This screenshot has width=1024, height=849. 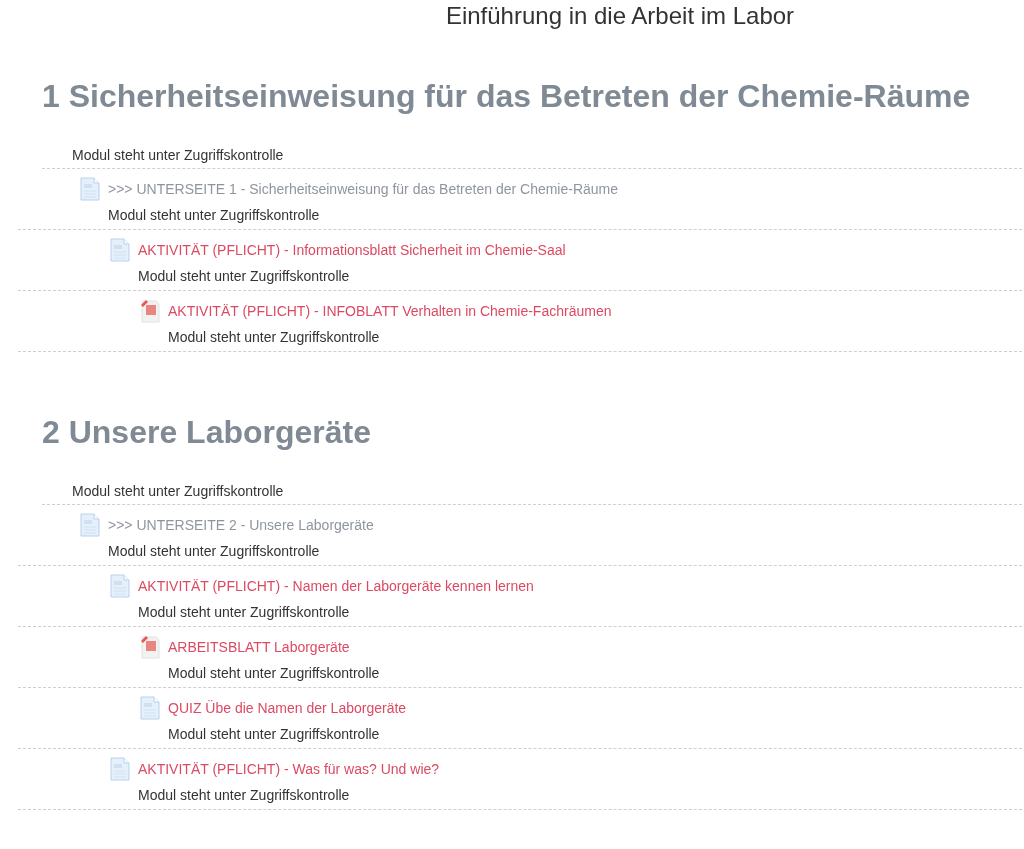 What do you see at coordinates (620, 16) in the screenshot?
I see `page-title: Einführung in die Arbeit im Labor` at bounding box center [620, 16].